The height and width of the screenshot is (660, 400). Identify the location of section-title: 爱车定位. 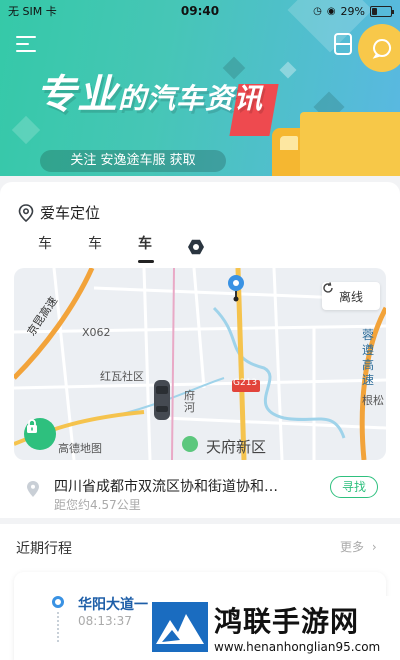
(70, 213).